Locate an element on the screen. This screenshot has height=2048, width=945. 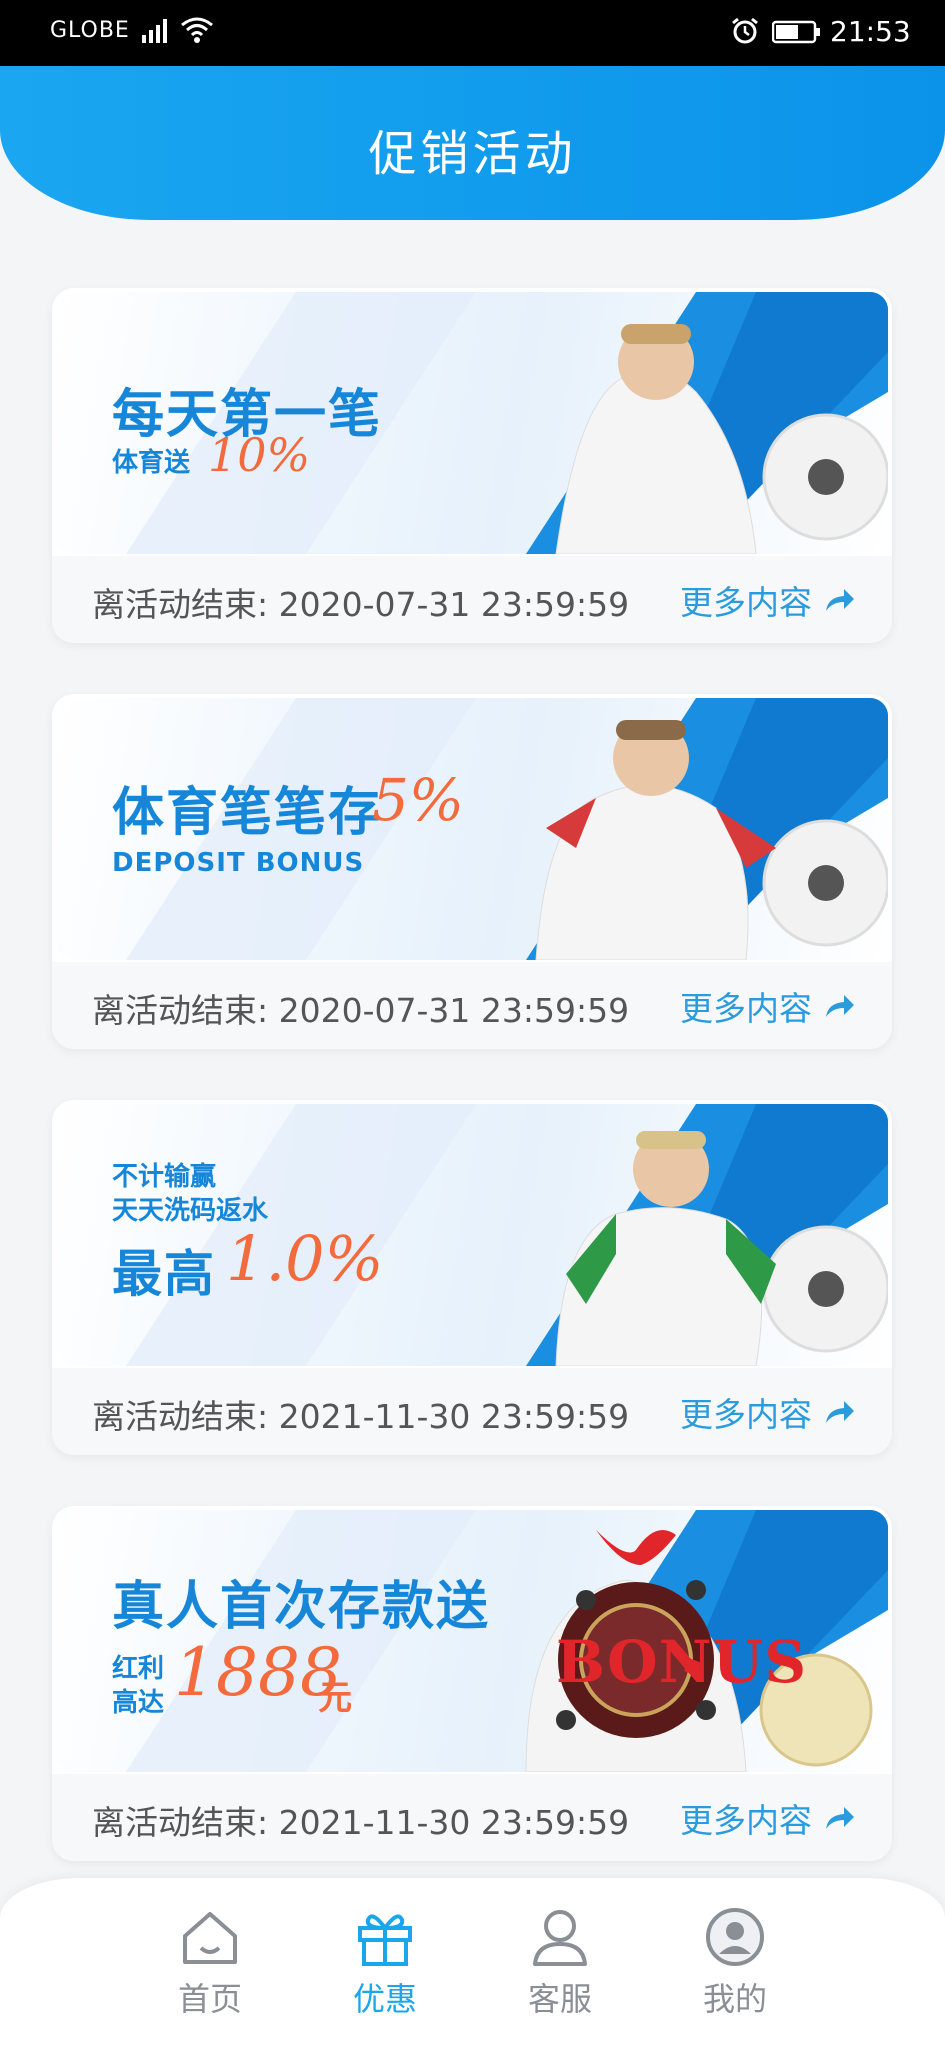
alarm-icon is located at coordinates (745, 30).